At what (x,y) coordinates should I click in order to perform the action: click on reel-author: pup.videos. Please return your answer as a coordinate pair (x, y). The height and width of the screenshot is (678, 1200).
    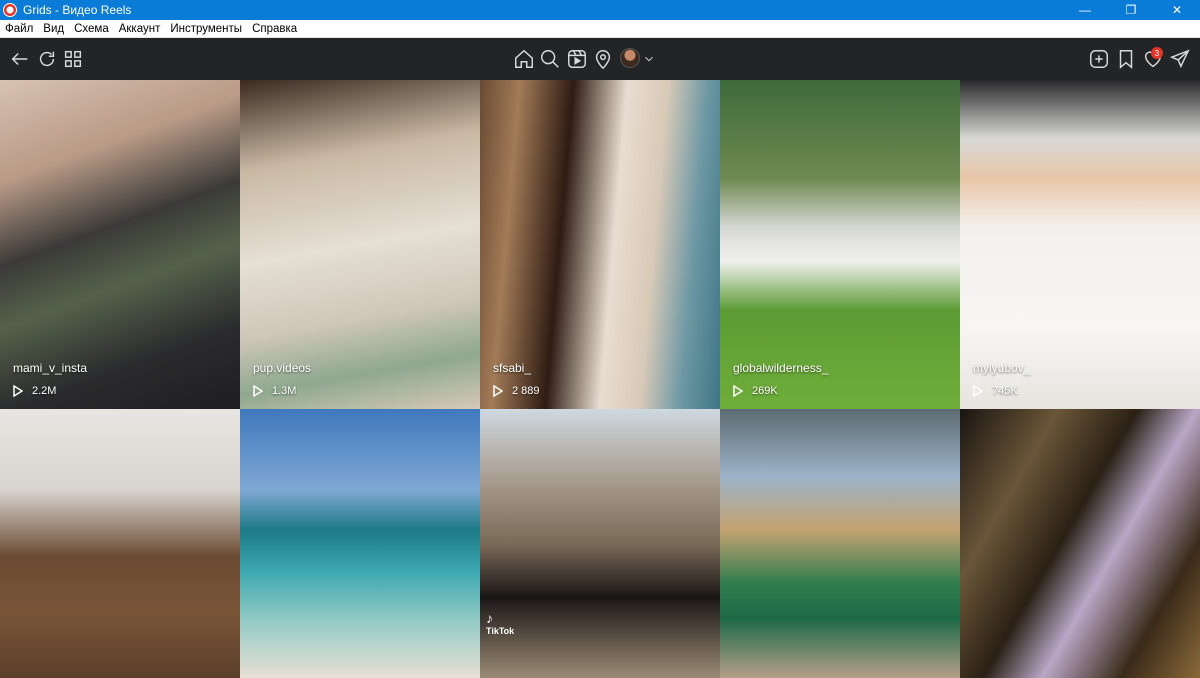
    Looking at the image, I should click on (282, 368).